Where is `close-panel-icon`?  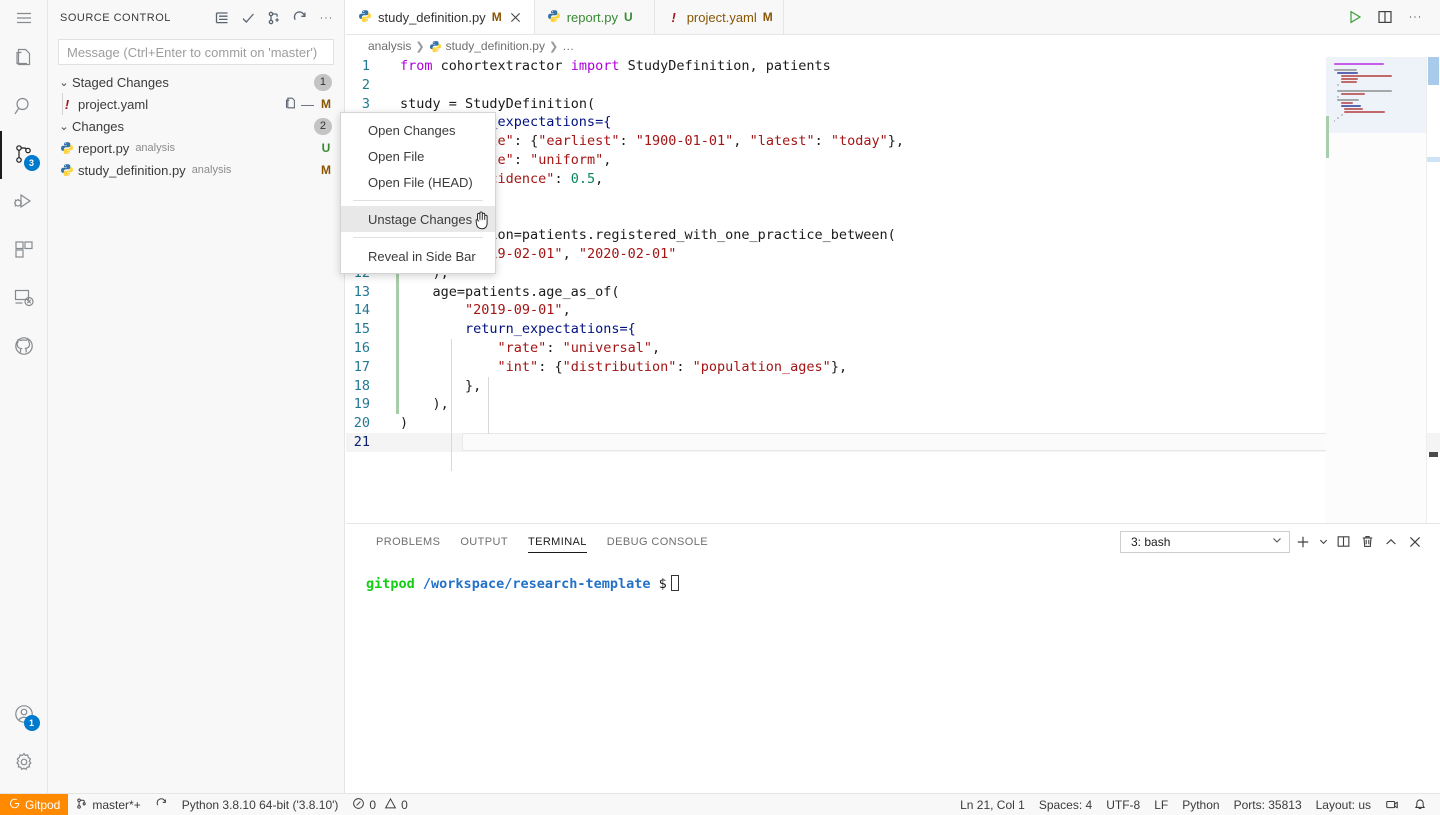 close-panel-icon is located at coordinates (1415, 542).